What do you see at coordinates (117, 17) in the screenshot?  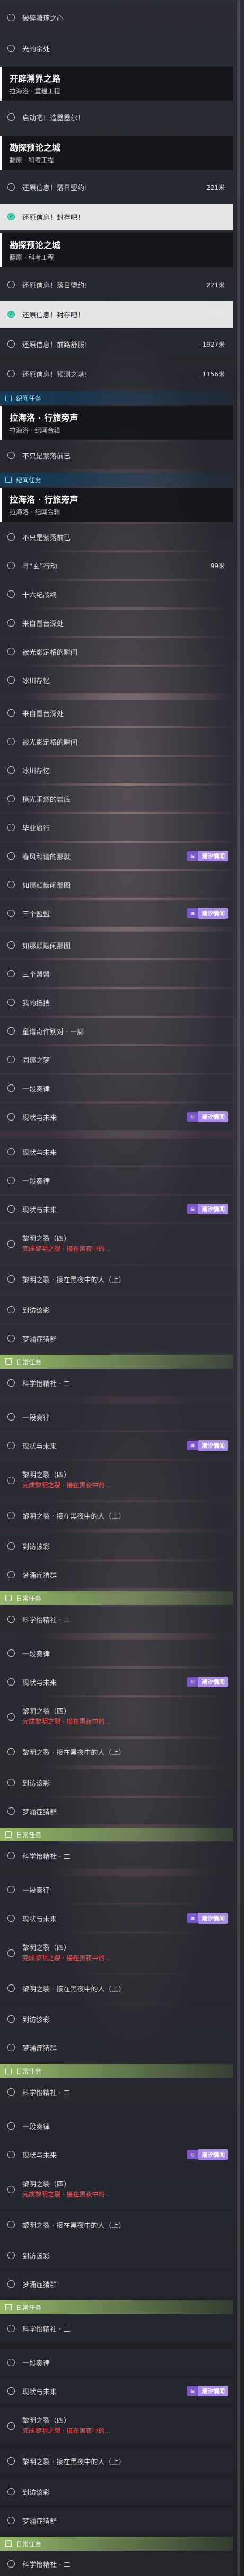 I see `quest-row: 破碎雕琢之心` at bounding box center [117, 17].